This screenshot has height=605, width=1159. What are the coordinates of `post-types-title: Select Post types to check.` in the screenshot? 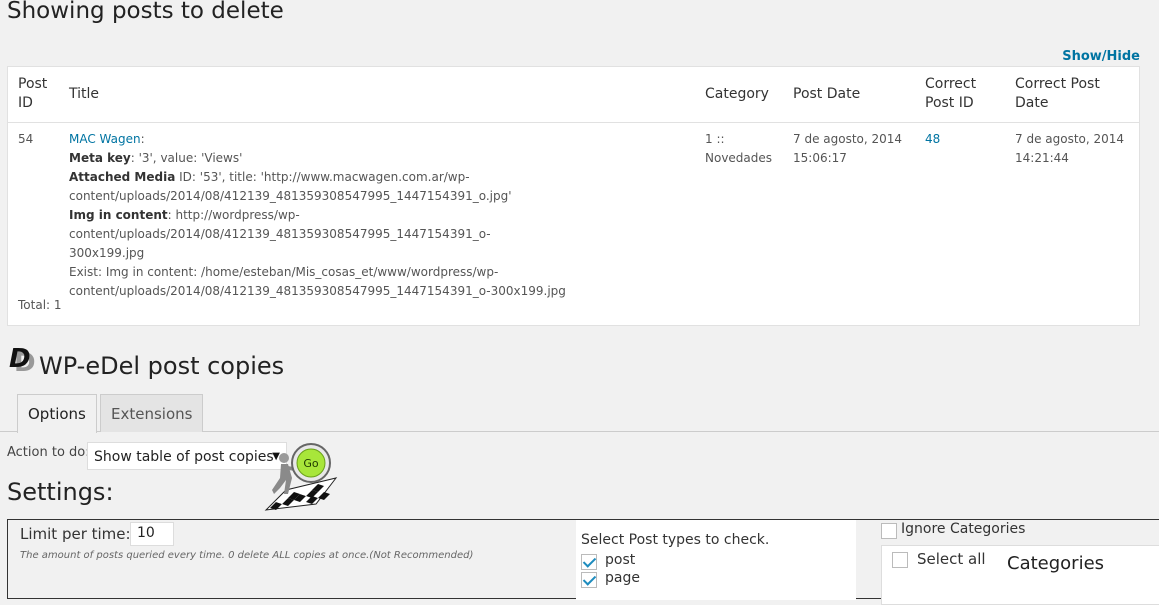 It's located at (675, 540).